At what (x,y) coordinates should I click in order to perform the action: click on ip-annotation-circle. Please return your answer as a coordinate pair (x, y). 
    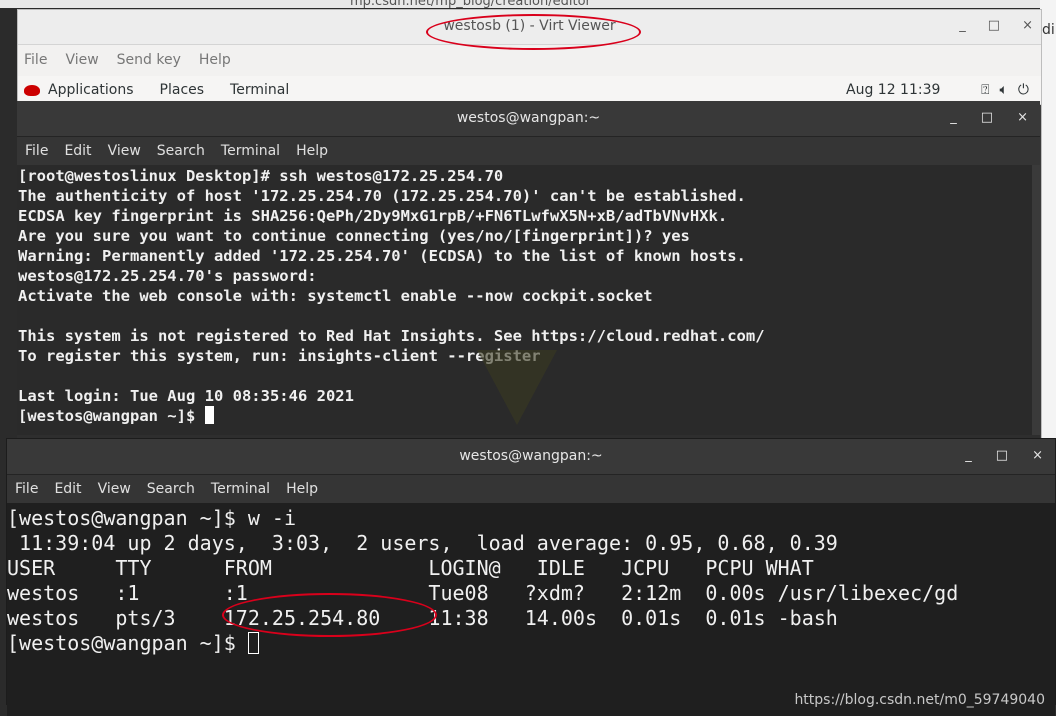
    Looking at the image, I should click on (329, 615).